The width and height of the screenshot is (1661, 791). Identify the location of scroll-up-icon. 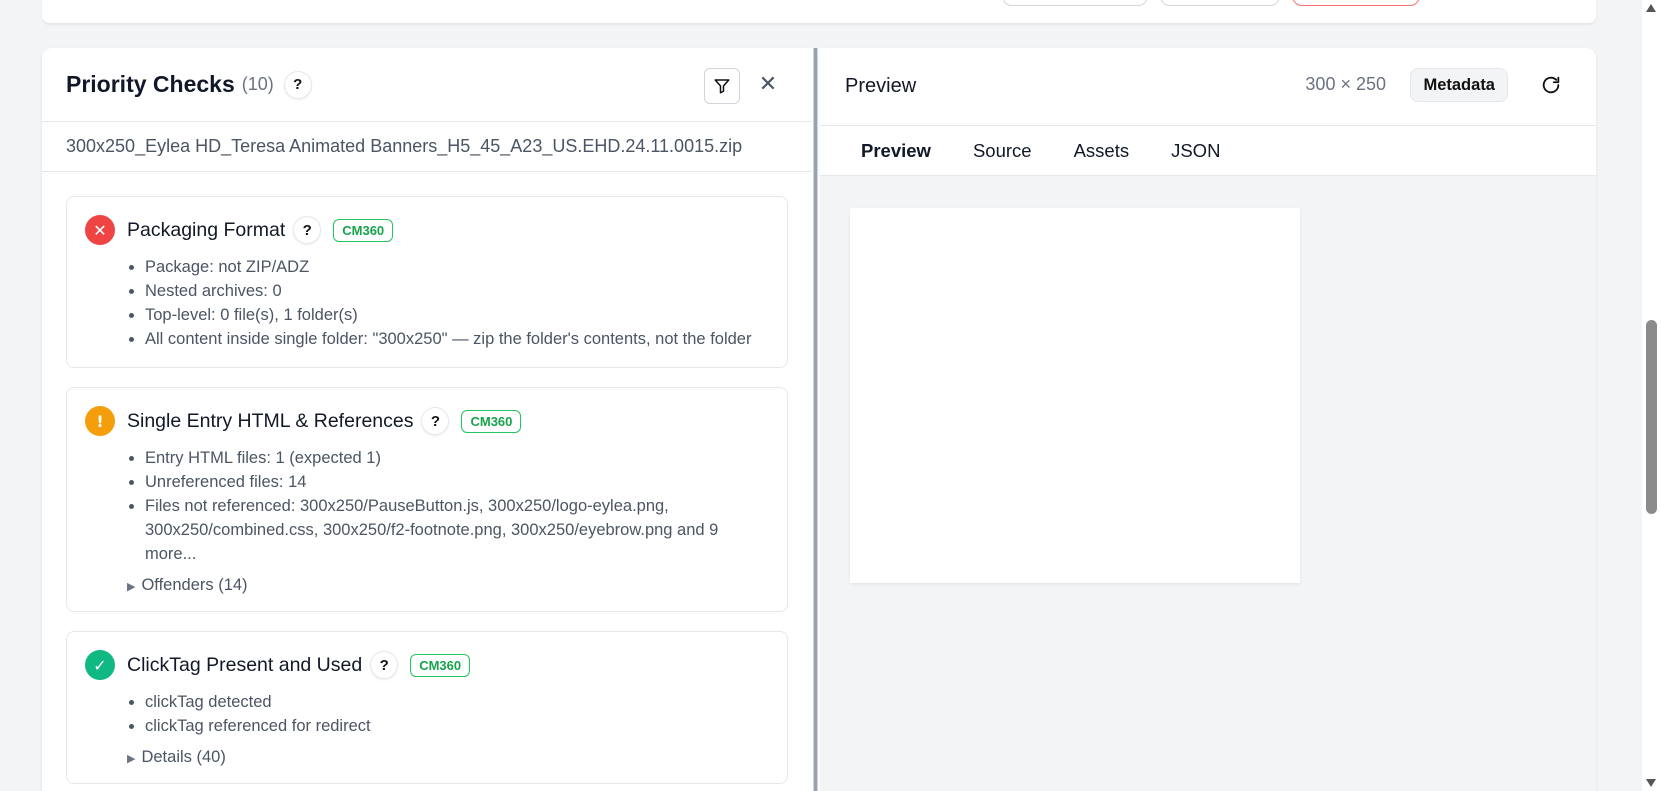
(1651, 8).